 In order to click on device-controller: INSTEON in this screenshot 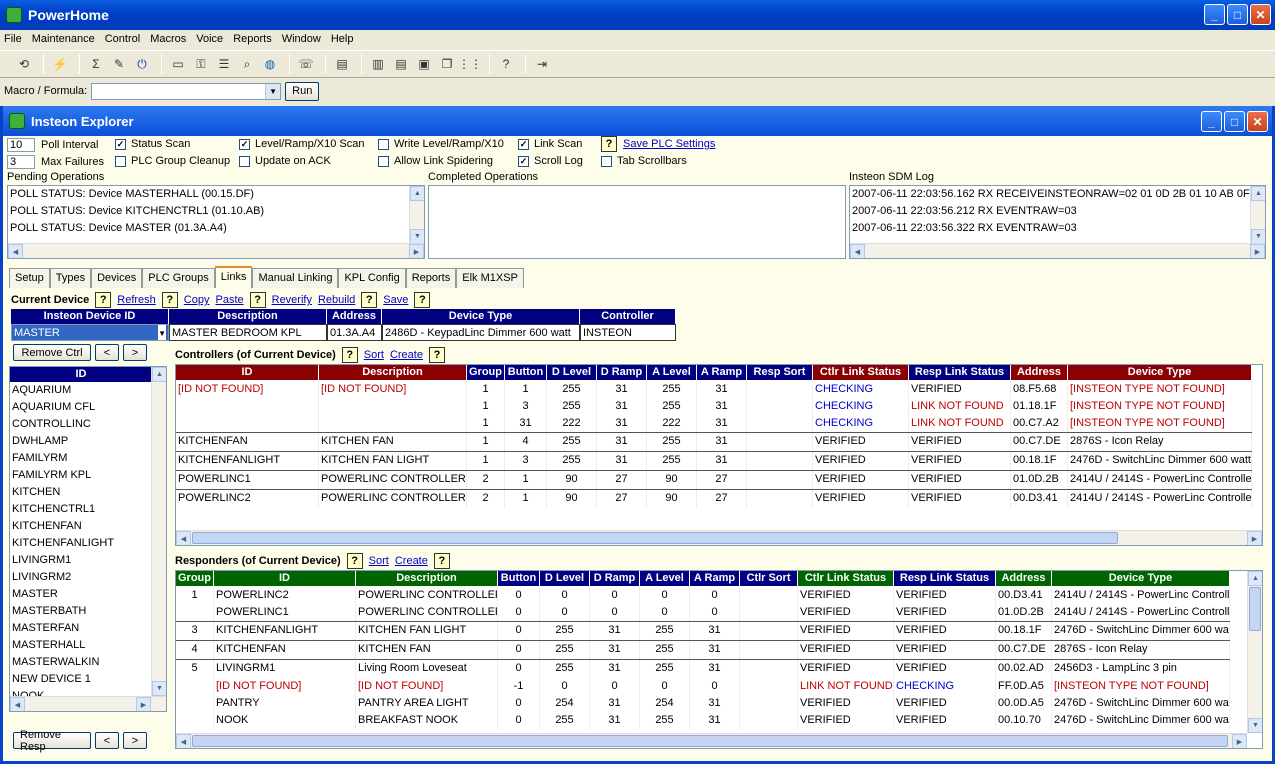, I will do `click(628, 332)`.